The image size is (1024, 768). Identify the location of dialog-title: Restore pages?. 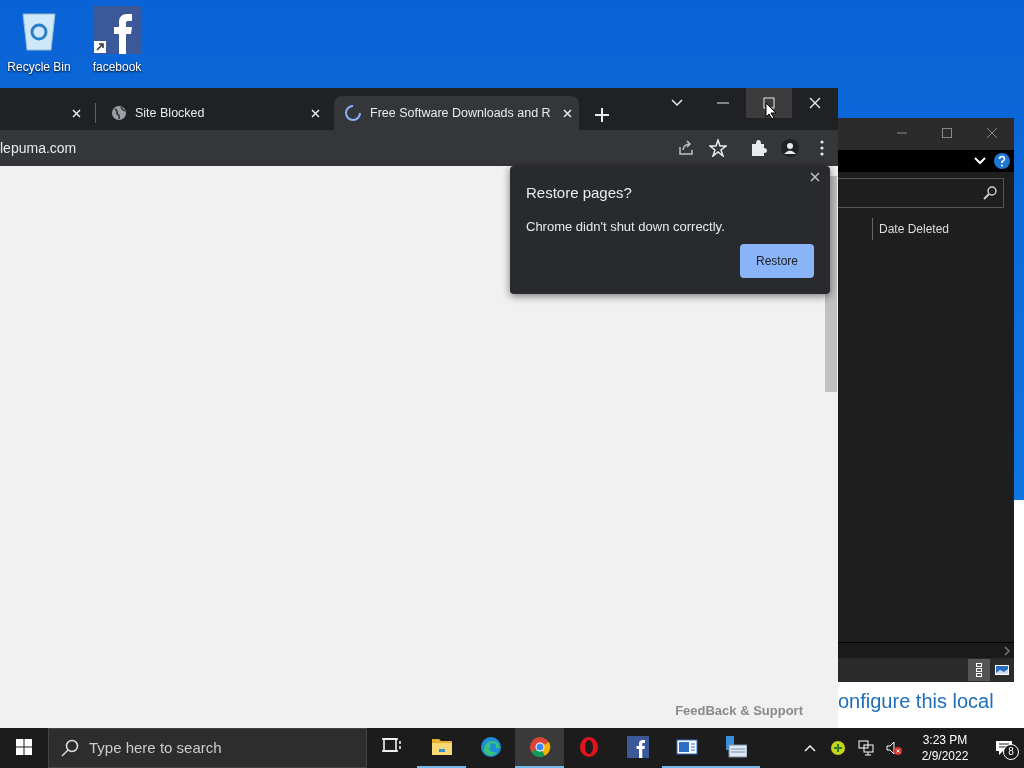
(579, 193).